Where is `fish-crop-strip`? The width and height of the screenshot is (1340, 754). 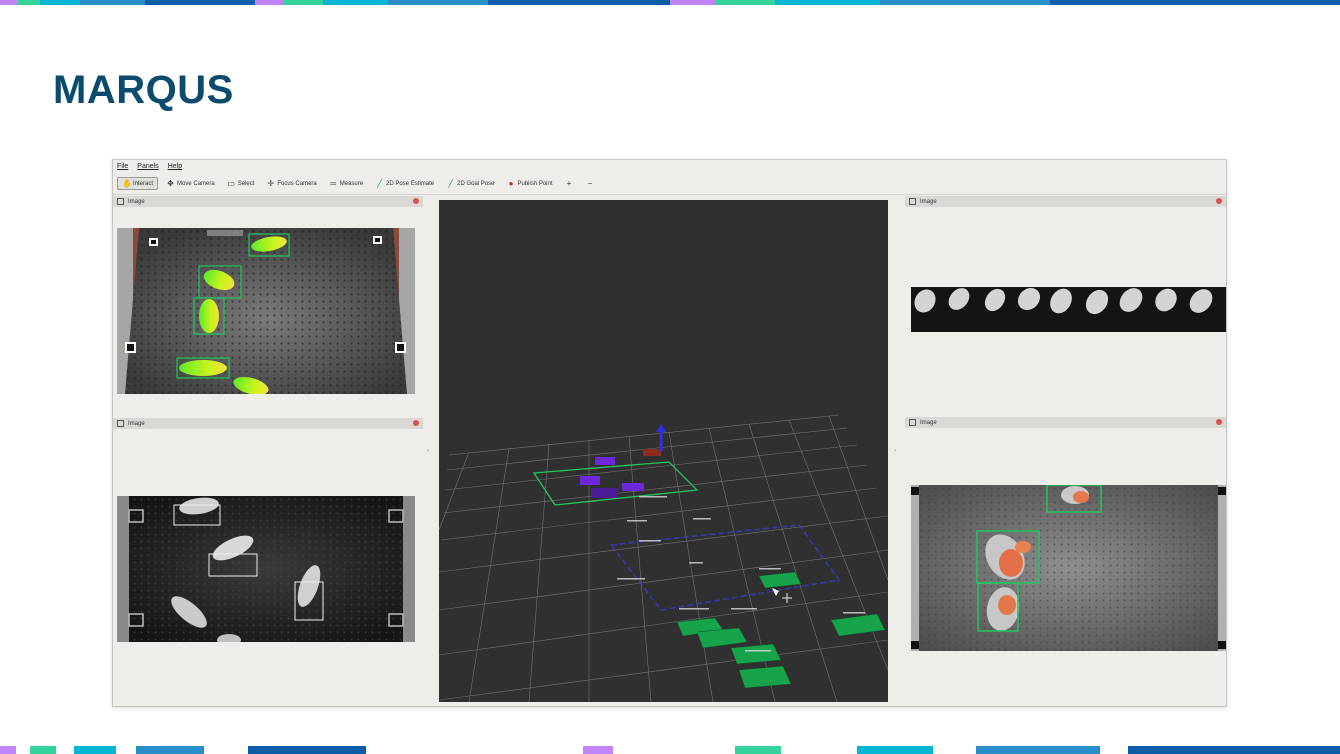
fish-crop-strip is located at coordinates (1063, 301).